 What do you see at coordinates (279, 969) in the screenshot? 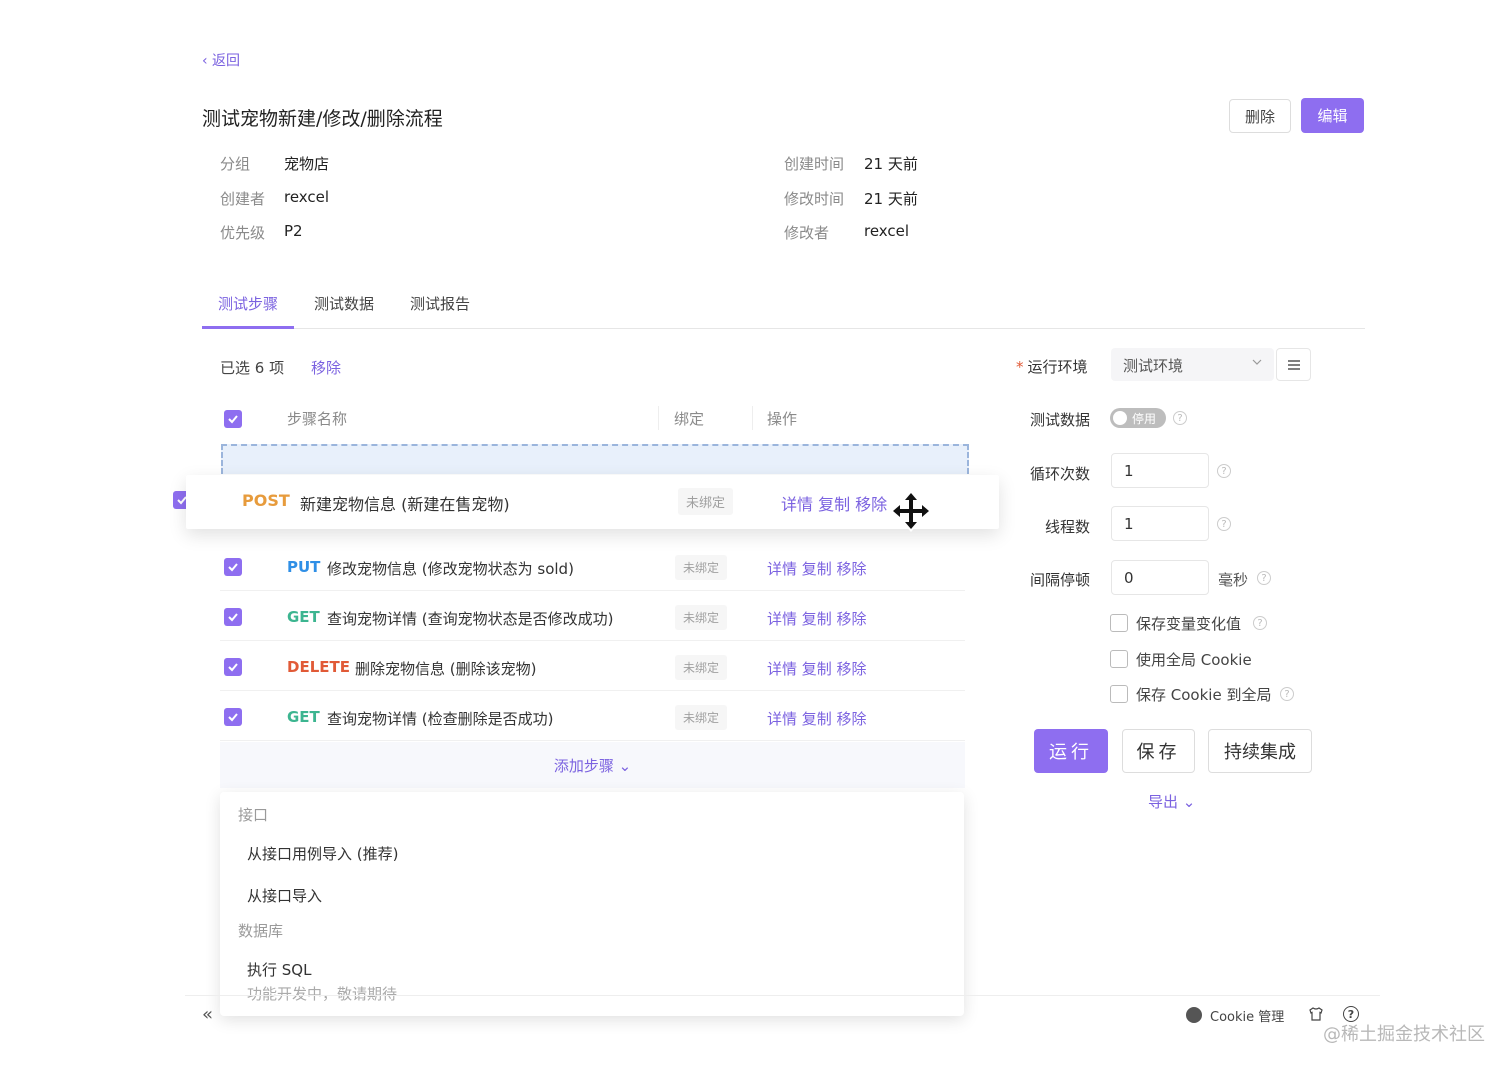
I see `dropdown-item-sql: 执行 SQL` at bounding box center [279, 969].